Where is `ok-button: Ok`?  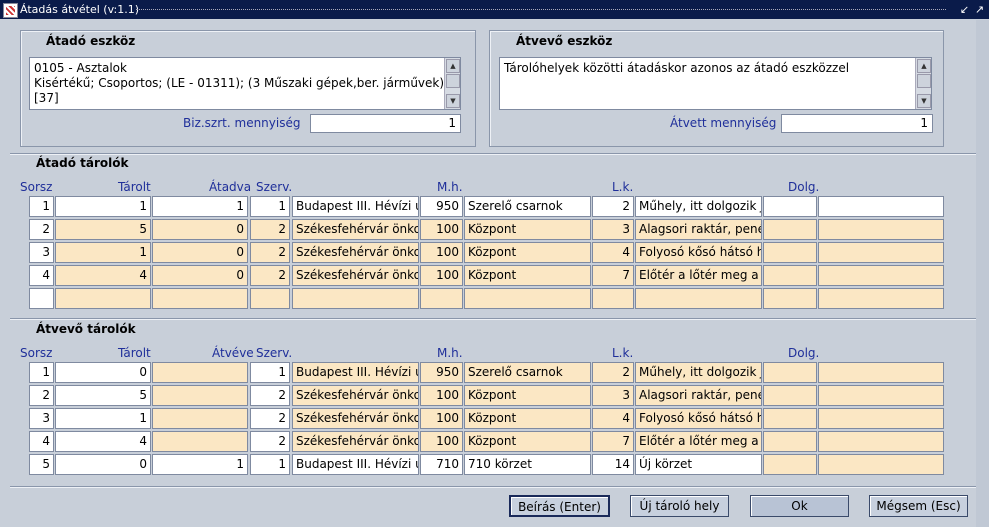 ok-button: Ok is located at coordinates (799, 506).